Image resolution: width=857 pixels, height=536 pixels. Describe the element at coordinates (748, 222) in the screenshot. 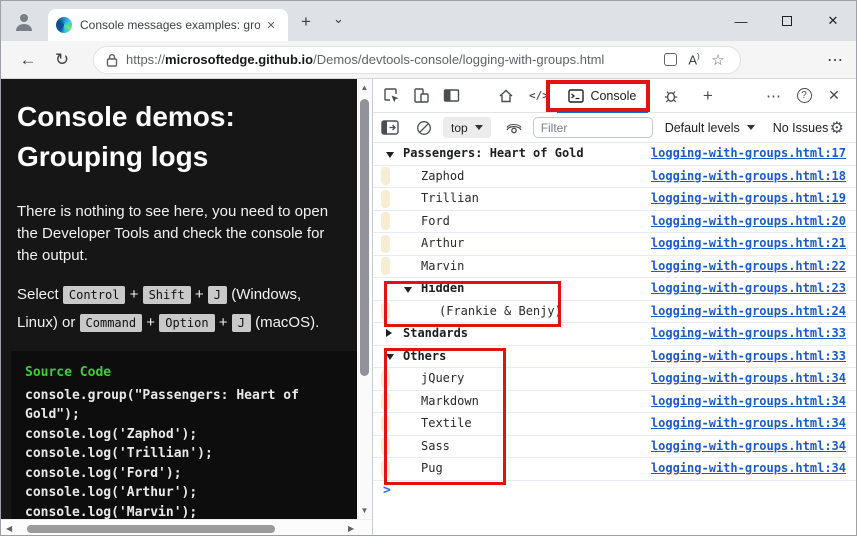

I see `console-source-link: logging-with-groups.html:20` at that location.